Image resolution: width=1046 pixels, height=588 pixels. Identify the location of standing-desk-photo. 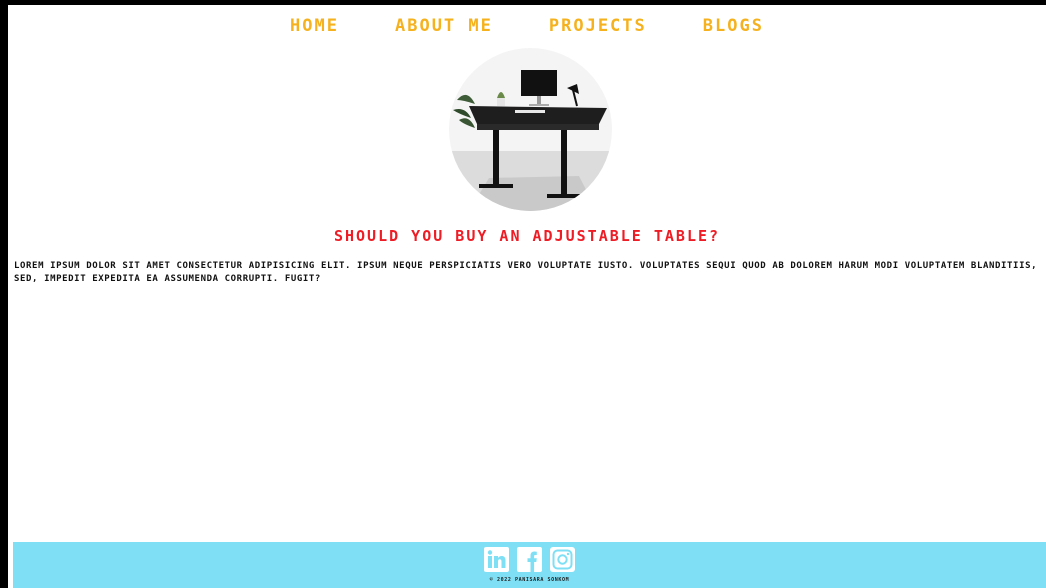
(530, 129).